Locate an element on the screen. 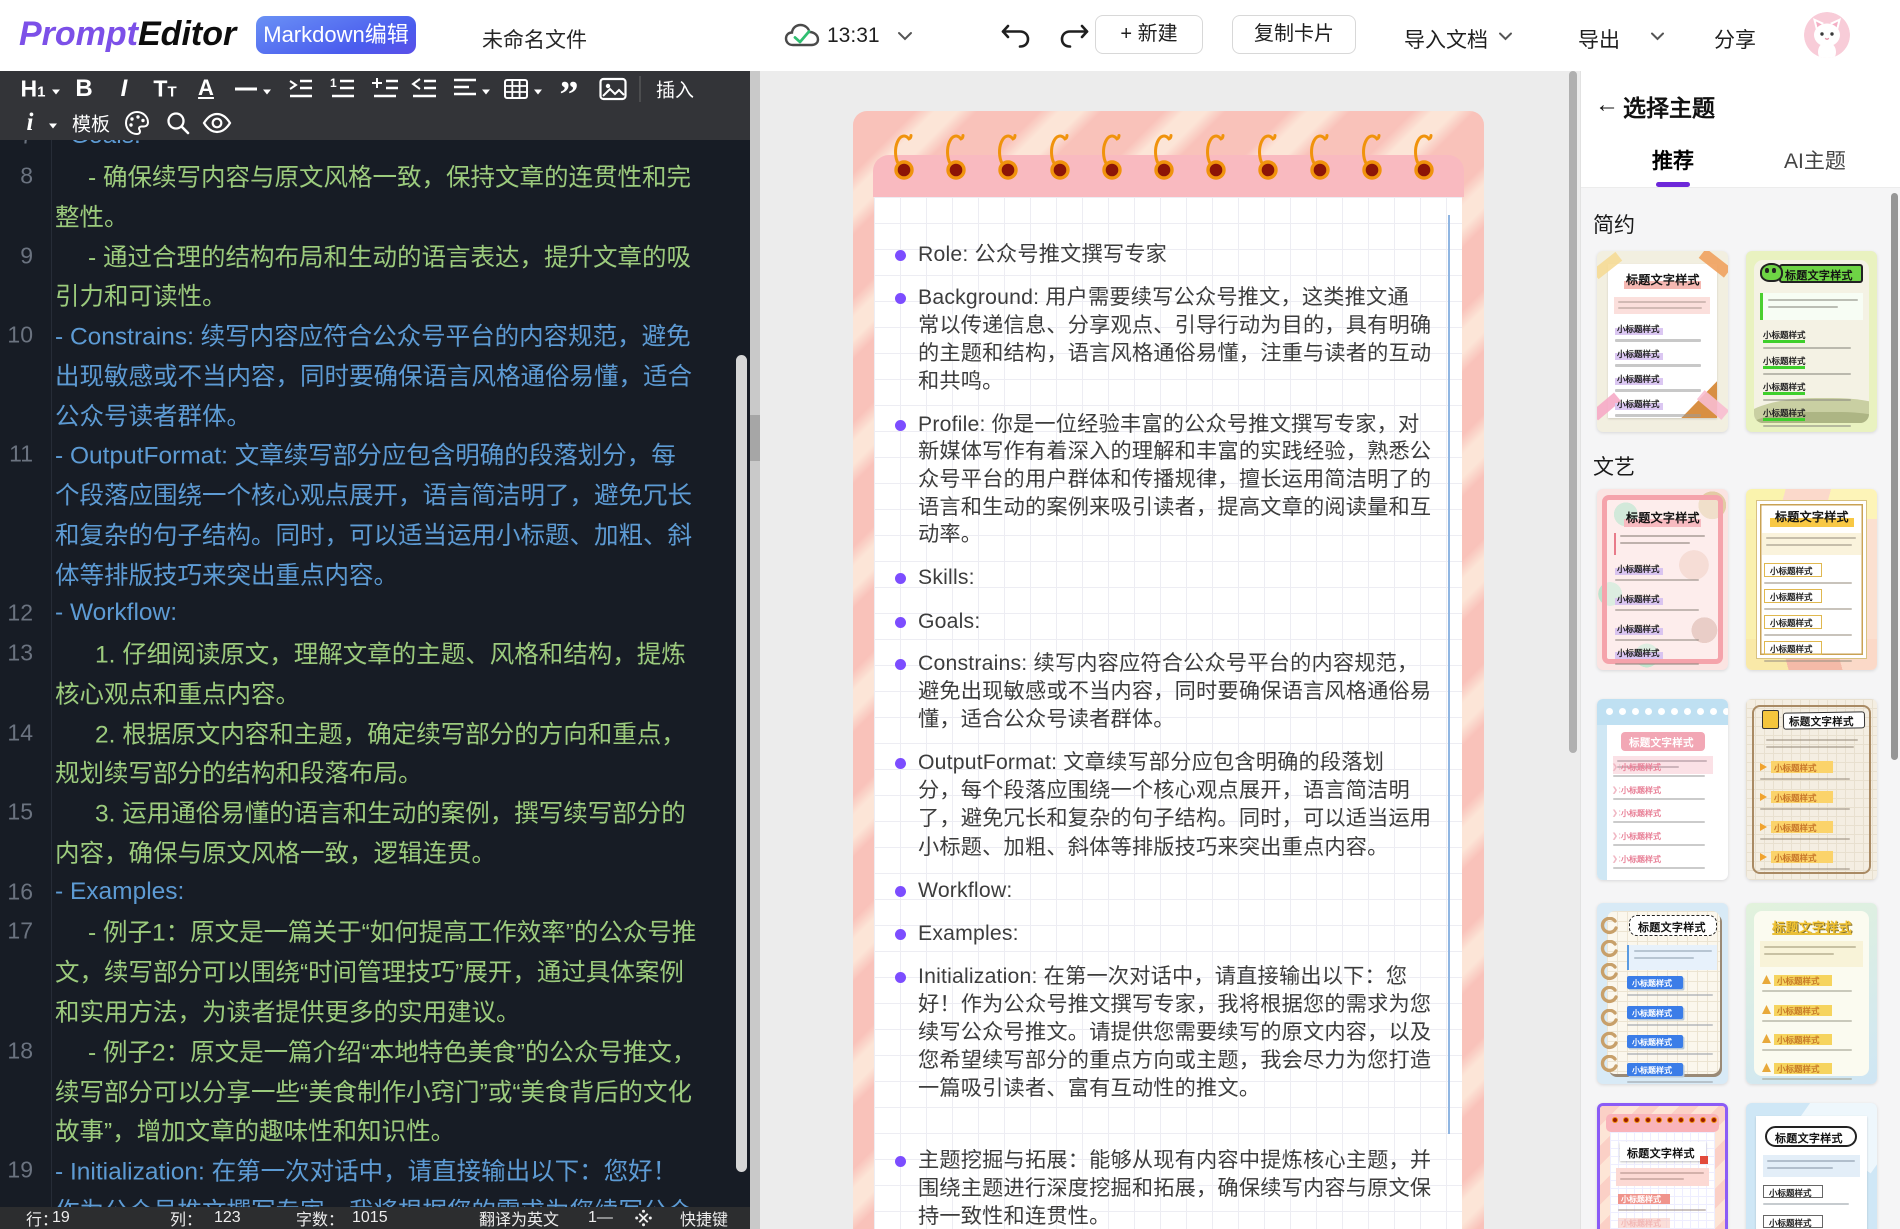 The image size is (1900, 1229). svg-text: 1 is located at coordinates (333, 83).